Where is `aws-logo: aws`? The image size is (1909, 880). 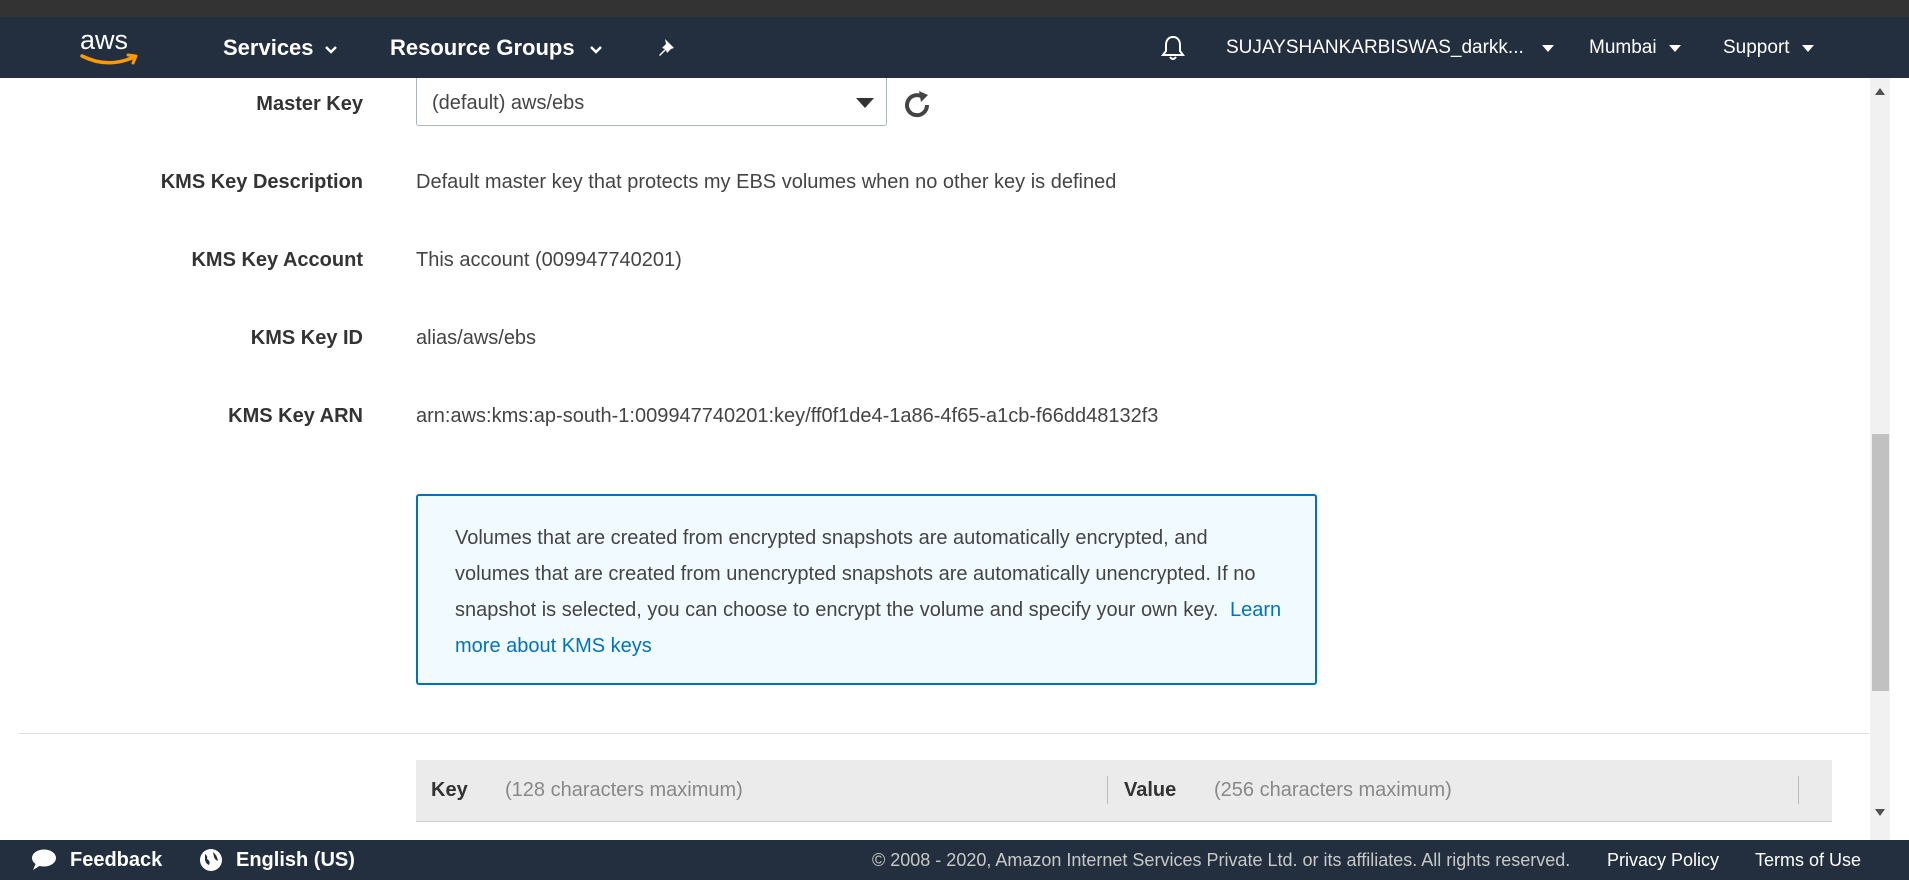
aws-logo: aws is located at coordinates (111, 48).